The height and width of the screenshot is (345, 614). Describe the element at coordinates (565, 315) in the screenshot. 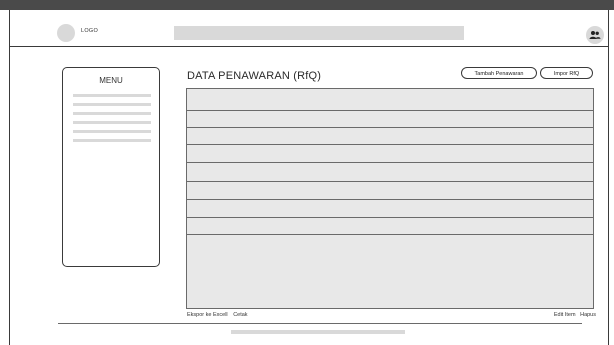

I see `edit-item-link: Edit Item` at that location.